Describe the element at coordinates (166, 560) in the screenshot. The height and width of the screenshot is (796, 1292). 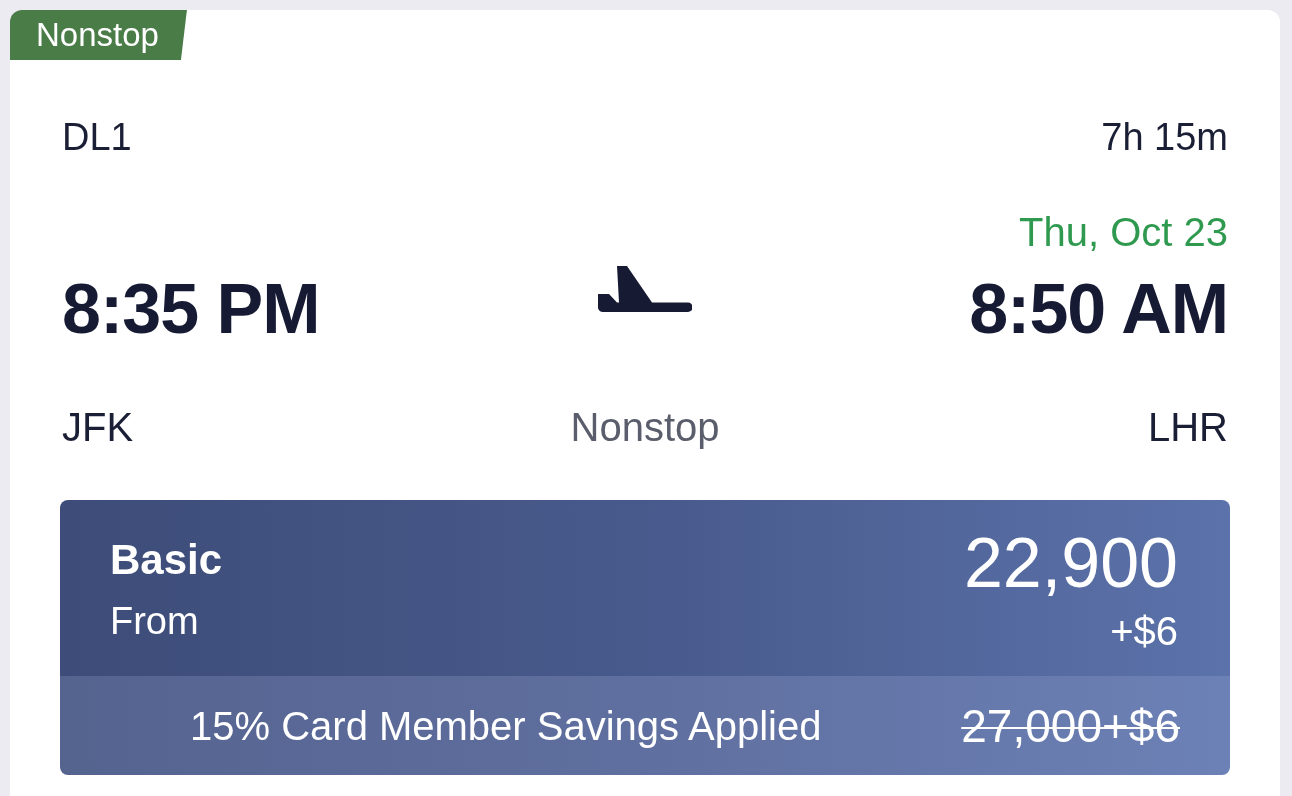
I see `fare-cabin: Basic` at that location.